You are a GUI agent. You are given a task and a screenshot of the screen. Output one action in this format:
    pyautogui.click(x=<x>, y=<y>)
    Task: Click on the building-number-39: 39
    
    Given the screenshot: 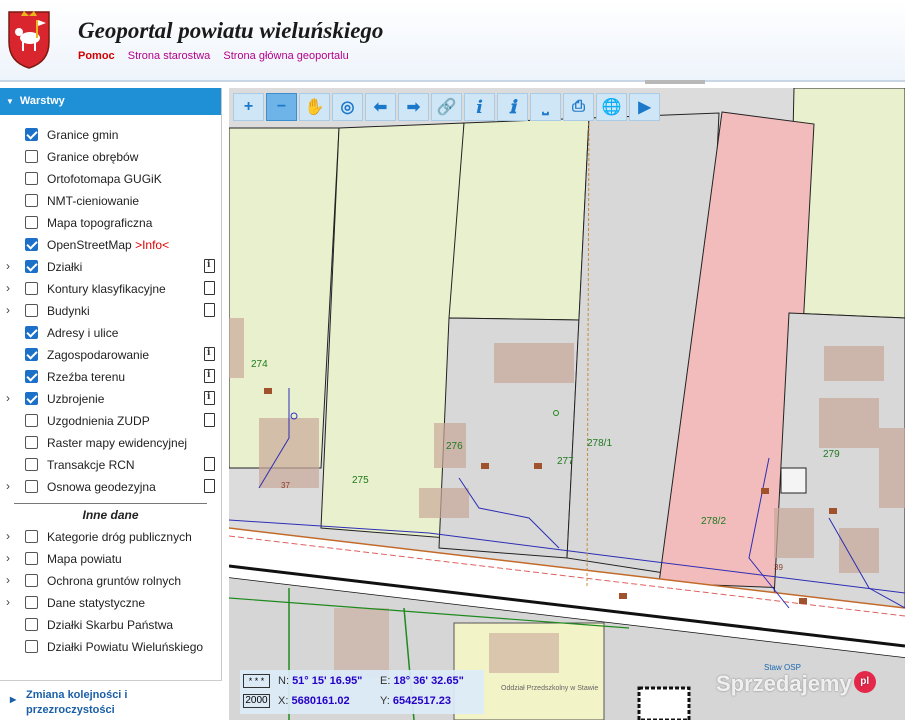 What is the action you would take?
    pyautogui.click(x=778, y=567)
    